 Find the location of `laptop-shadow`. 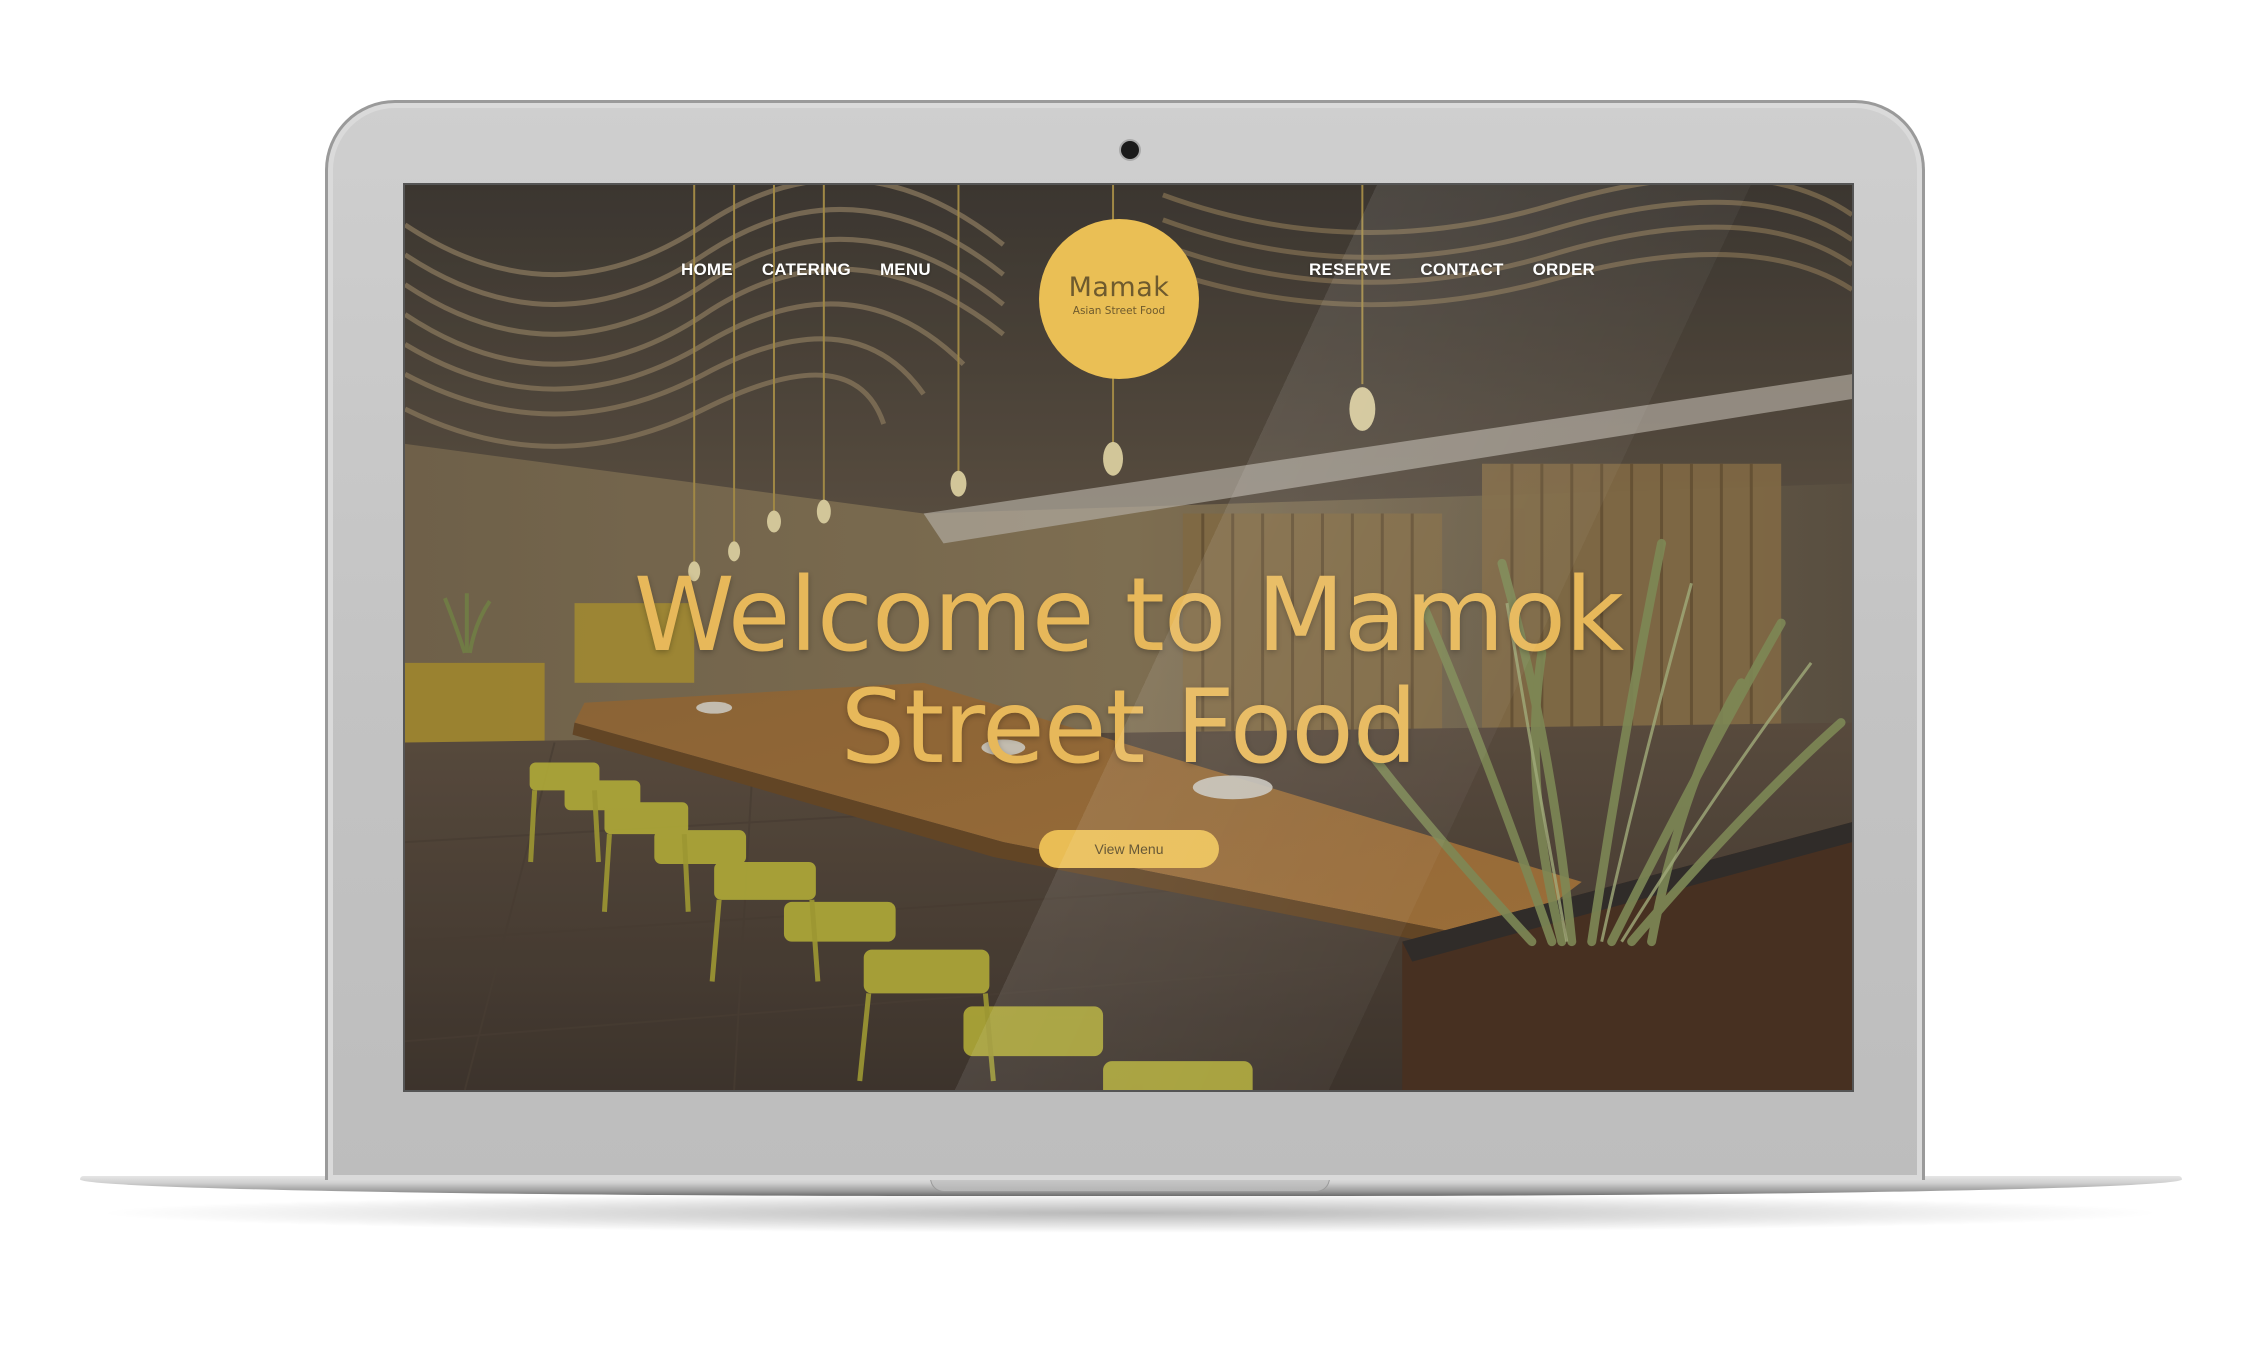

laptop-shadow is located at coordinates (1130, 1213).